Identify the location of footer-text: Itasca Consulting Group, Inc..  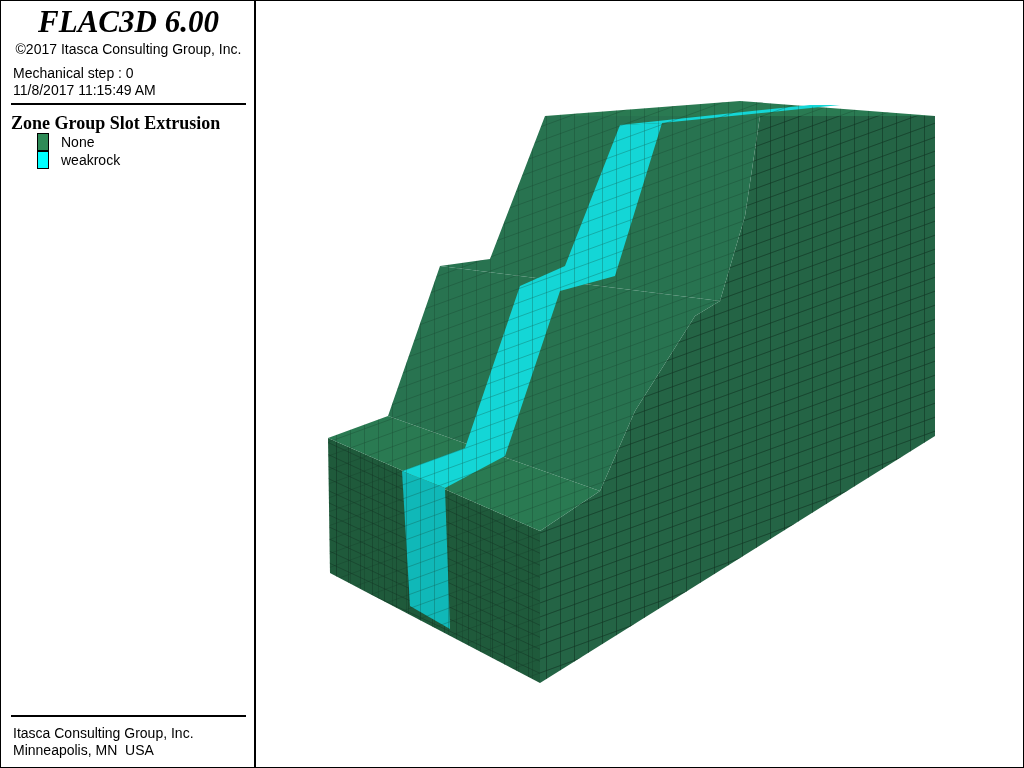
(103, 733).